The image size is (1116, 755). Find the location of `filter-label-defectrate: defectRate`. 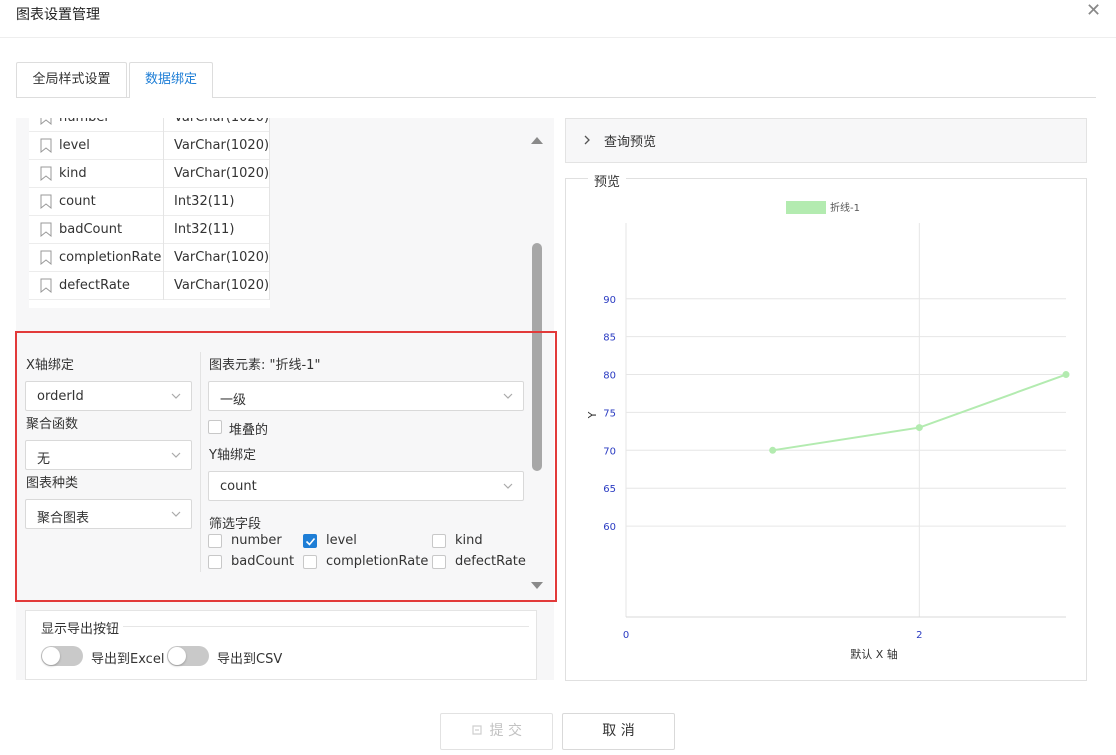

filter-label-defectrate: defectRate is located at coordinates (490, 561).